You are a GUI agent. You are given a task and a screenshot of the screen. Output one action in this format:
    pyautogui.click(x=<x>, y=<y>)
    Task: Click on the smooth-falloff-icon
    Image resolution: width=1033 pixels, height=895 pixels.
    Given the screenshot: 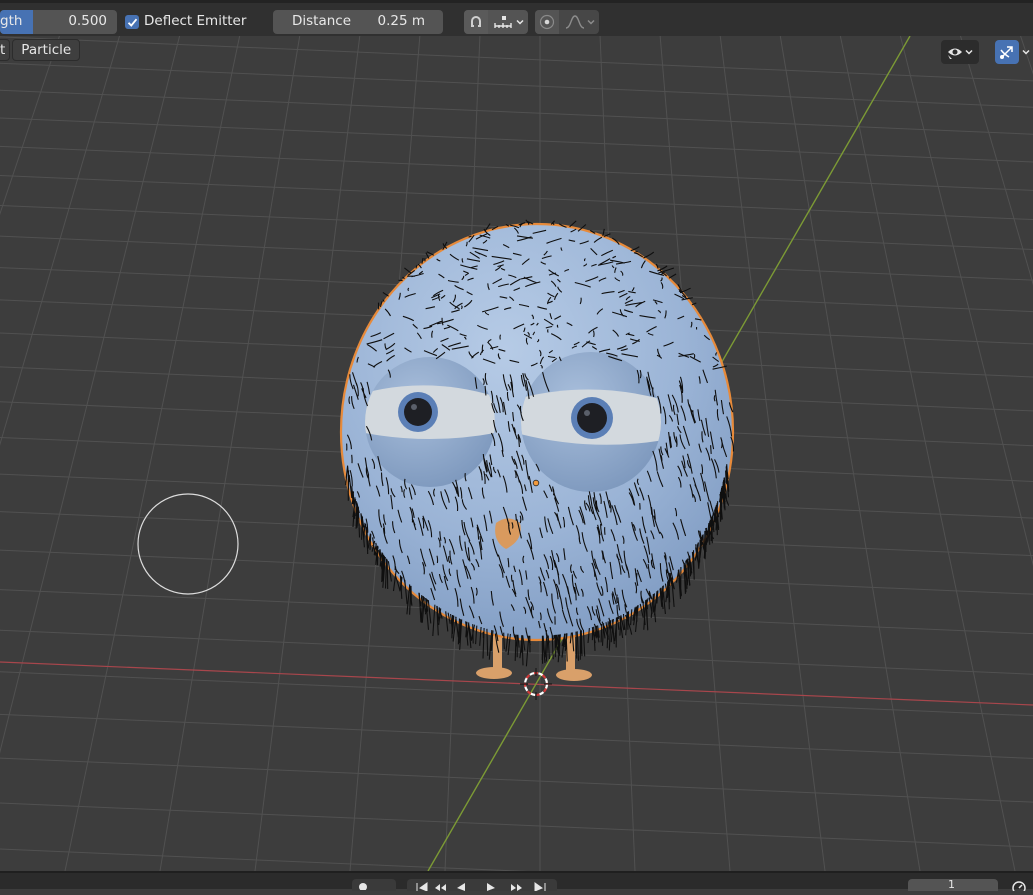 What is the action you would take?
    pyautogui.click(x=575, y=22)
    